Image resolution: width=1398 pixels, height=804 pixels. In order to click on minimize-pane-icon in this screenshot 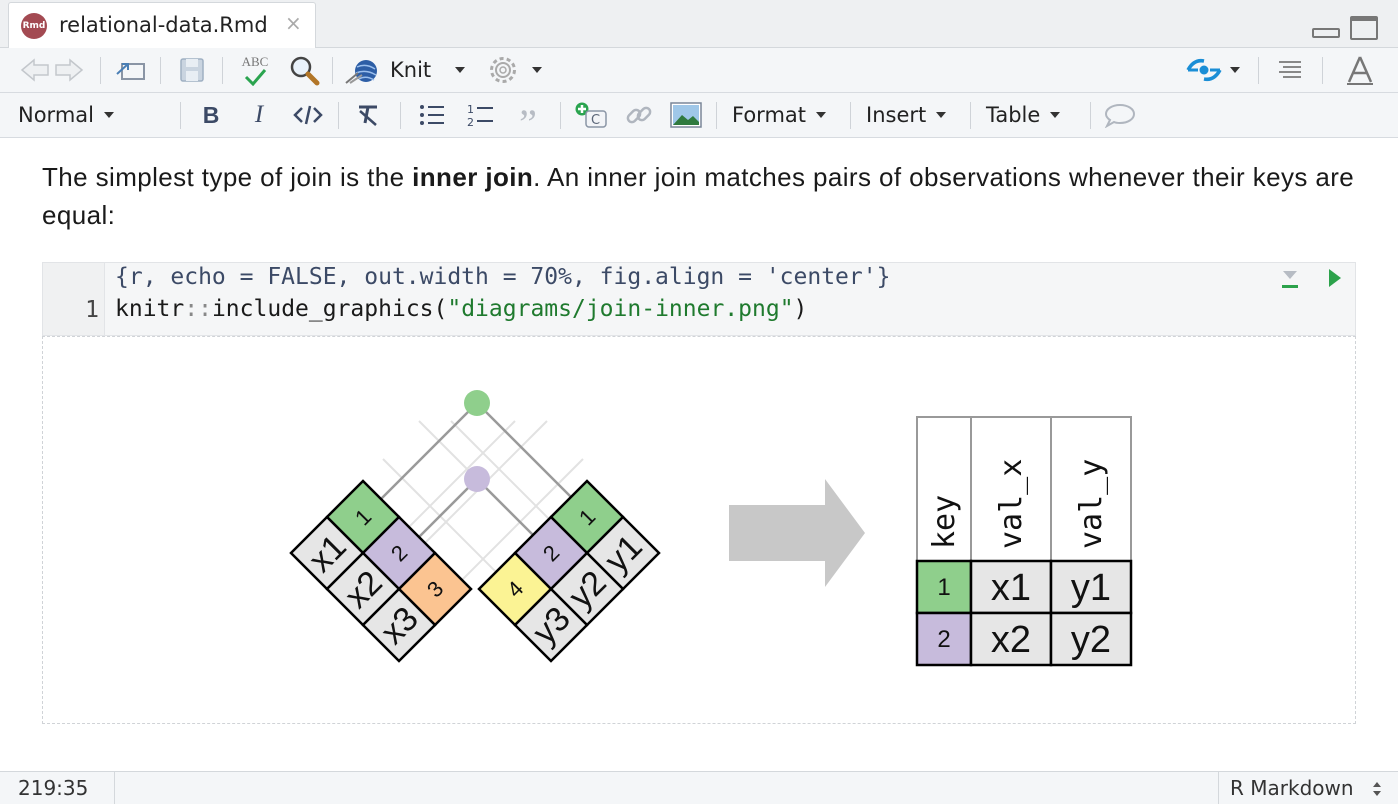, I will do `click(1326, 33)`.